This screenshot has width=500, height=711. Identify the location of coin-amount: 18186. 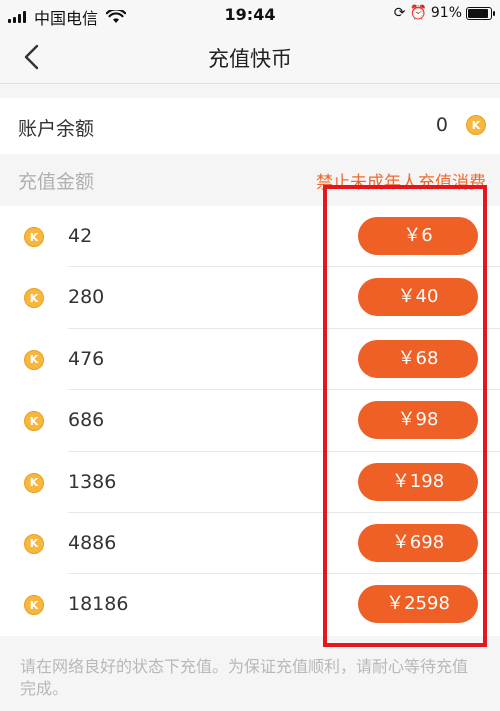
(98, 604).